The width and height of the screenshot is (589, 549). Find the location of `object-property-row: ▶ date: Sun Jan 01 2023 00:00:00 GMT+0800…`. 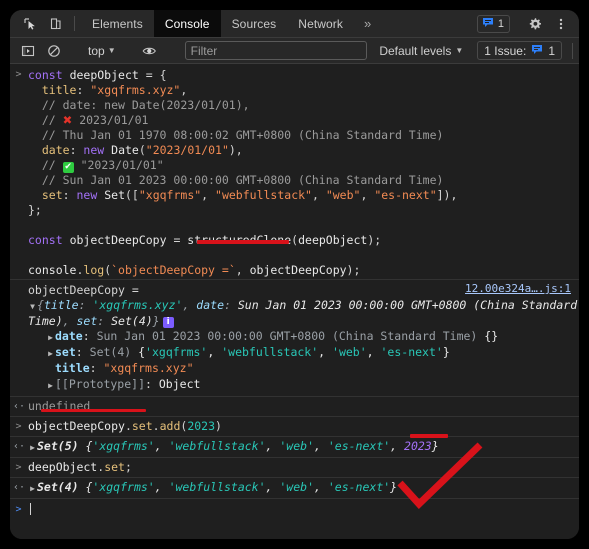

object-property-row: ▶ date: Sun Jan 01 2023 00:00:00 GMT+0800… is located at coordinates (303, 337).